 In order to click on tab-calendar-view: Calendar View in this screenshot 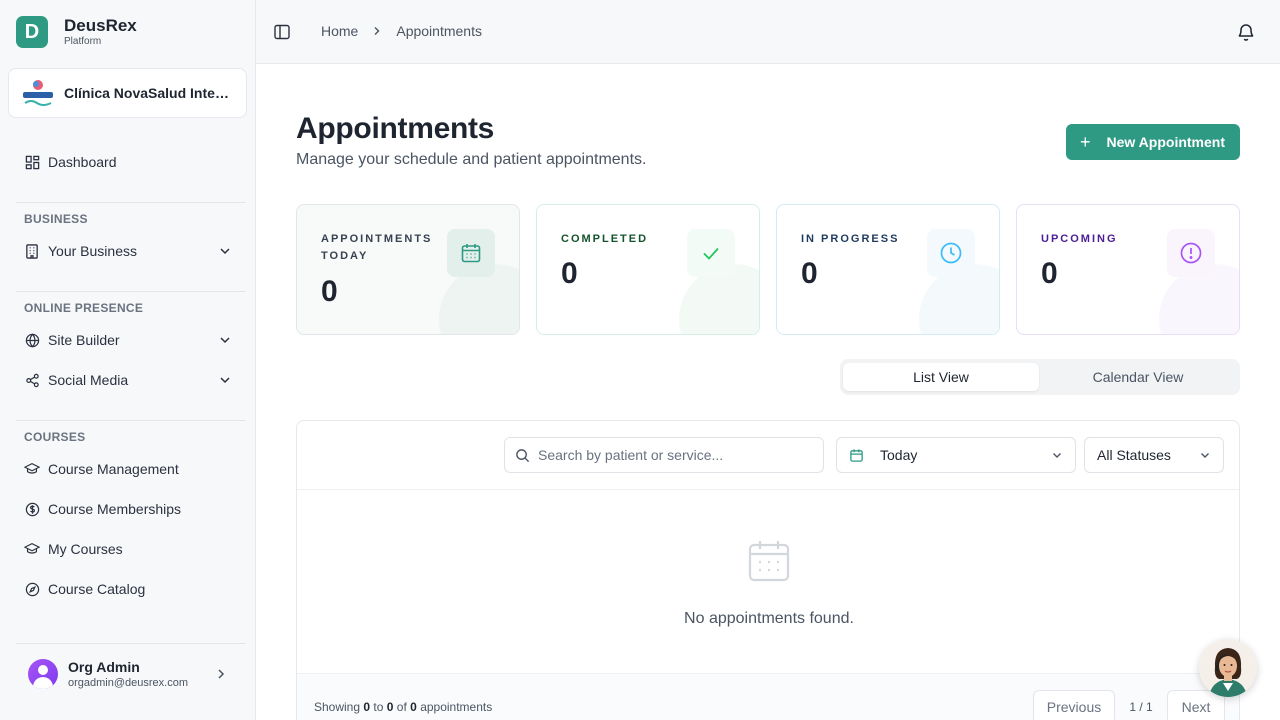, I will do `click(1138, 377)`.